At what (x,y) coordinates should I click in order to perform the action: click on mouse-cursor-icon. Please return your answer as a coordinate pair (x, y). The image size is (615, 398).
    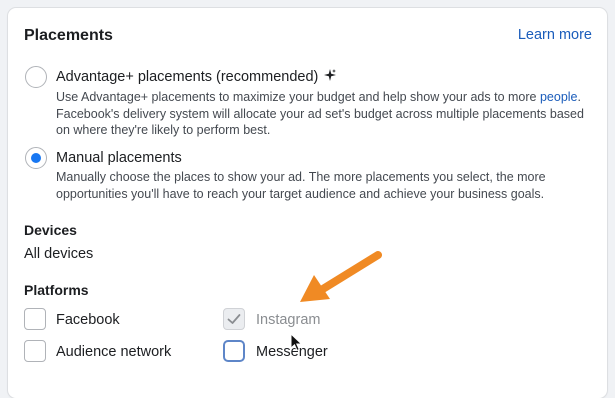
    Looking at the image, I should click on (296, 342).